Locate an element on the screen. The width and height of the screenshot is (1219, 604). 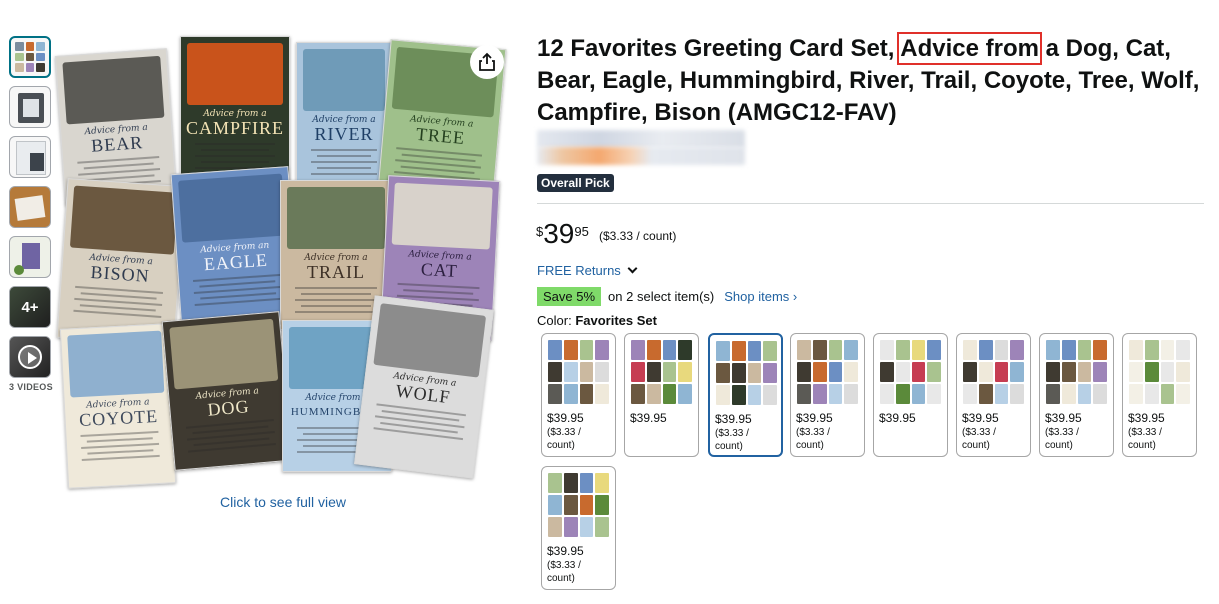
divider is located at coordinates (870, 203).